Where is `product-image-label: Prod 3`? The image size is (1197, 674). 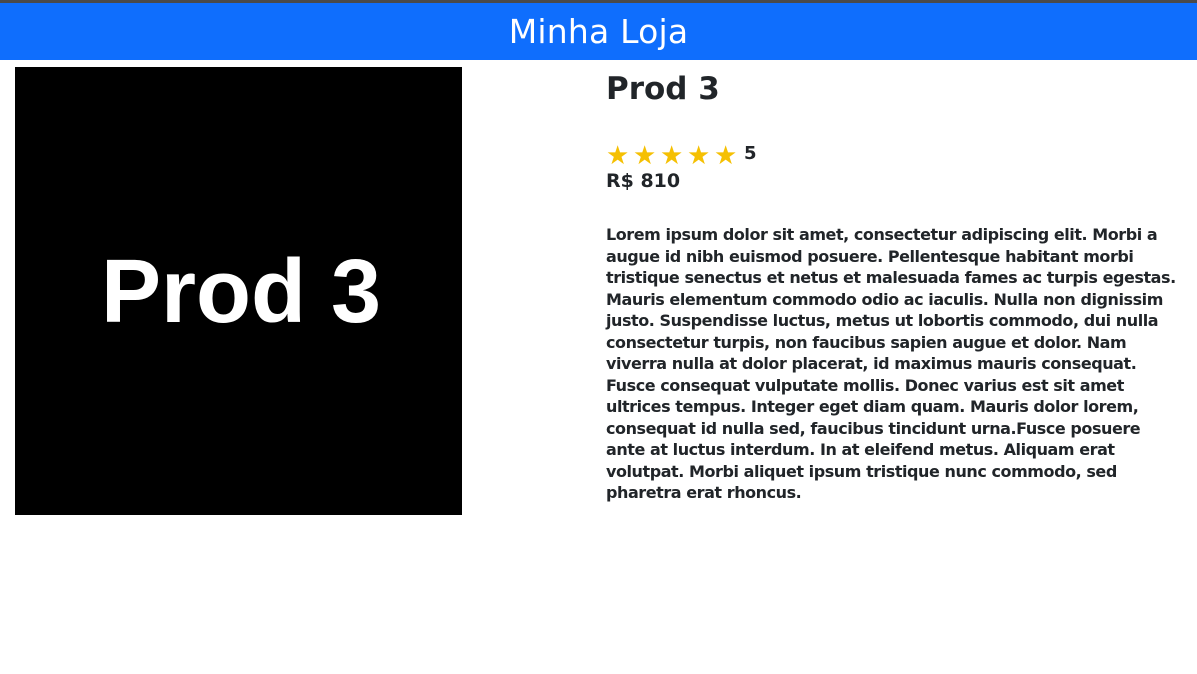 product-image-label: Prod 3 is located at coordinates (241, 292).